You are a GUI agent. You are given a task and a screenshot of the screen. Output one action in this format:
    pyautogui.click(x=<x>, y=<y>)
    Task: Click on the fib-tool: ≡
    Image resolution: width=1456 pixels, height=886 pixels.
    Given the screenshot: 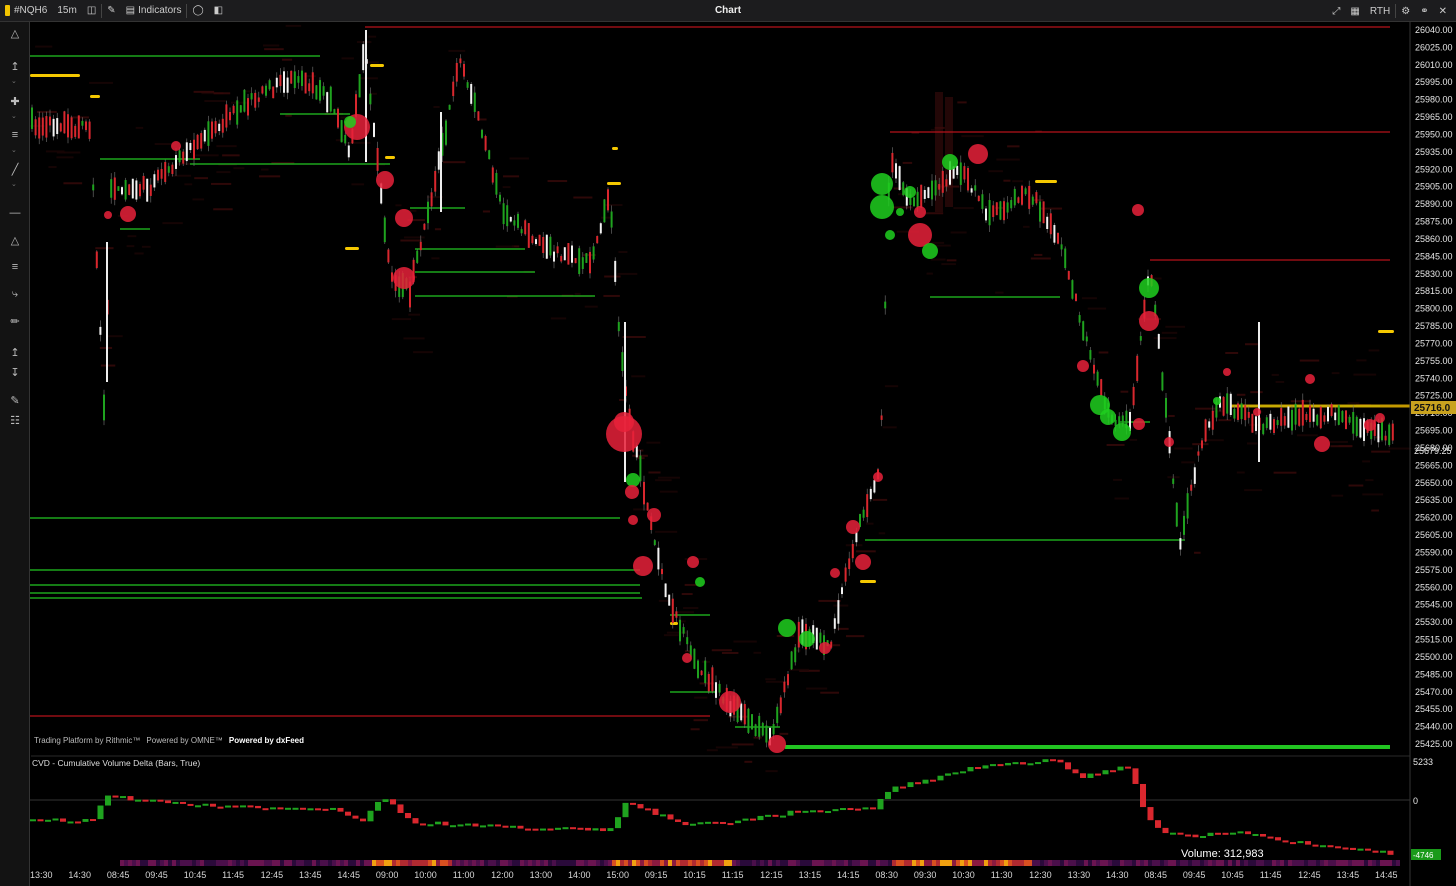 What is the action you would take?
    pyautogui.click(x=15, y=267)
    